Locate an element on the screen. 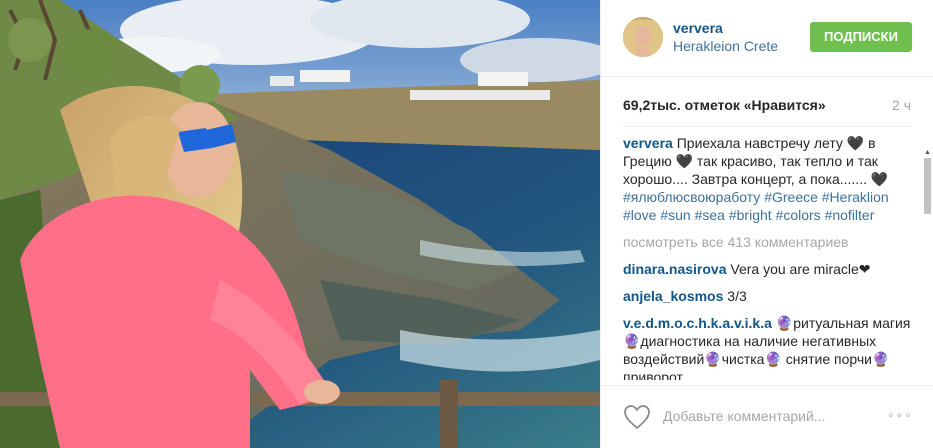 Image resolution: width=933 pixels, height=448 pixels. comment-username: dinara.nasirova is located at coordinates (675, 269).